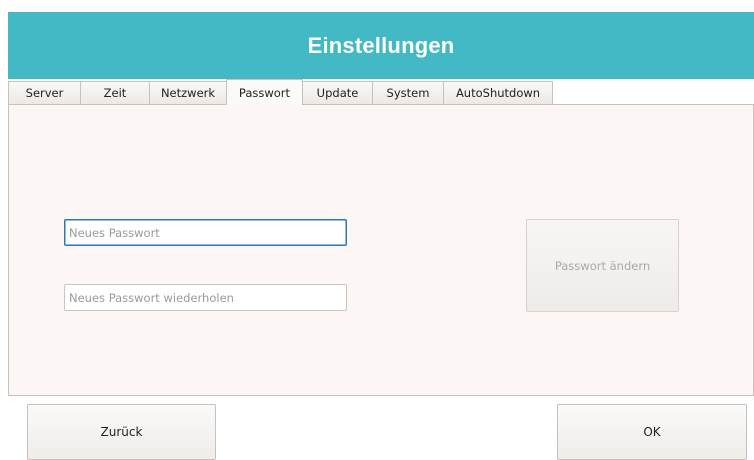 The height and width of the screenshot is (460, 754). What do you see at coordinates (408, 92) in the screenshot?
I see `tab-system: System` at bounding box center [408, 92].